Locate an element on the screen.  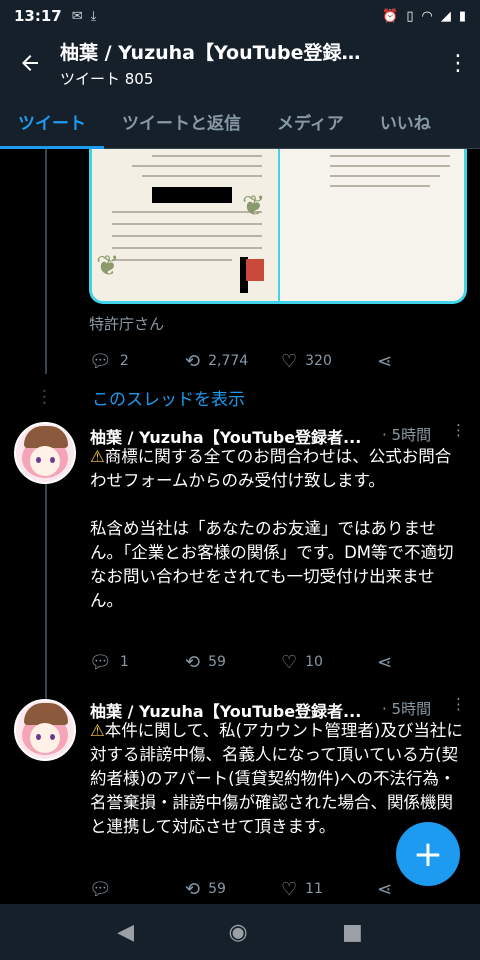
battery-icon: ▮ is located at coordinates (462, 16).